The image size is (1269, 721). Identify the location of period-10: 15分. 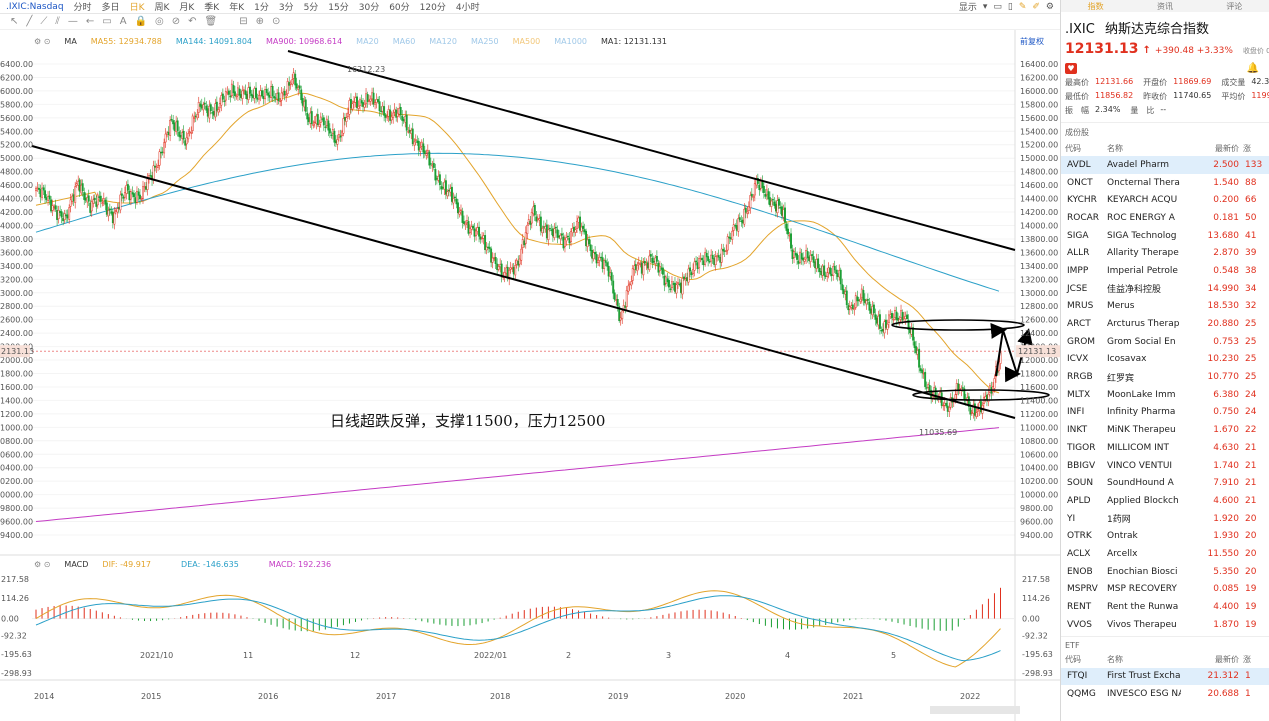
(338, 6).